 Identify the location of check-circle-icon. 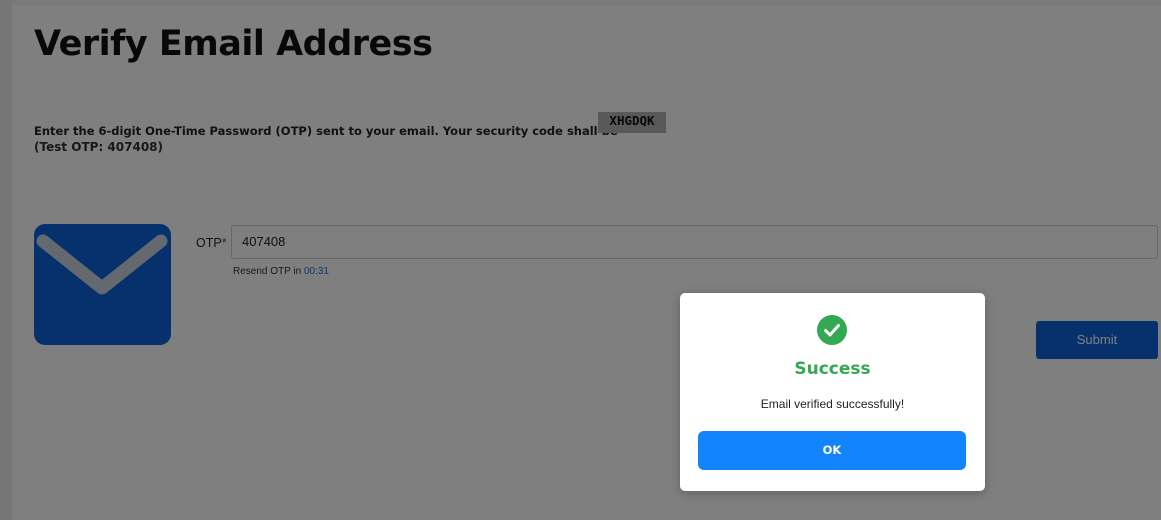
(832, 330).